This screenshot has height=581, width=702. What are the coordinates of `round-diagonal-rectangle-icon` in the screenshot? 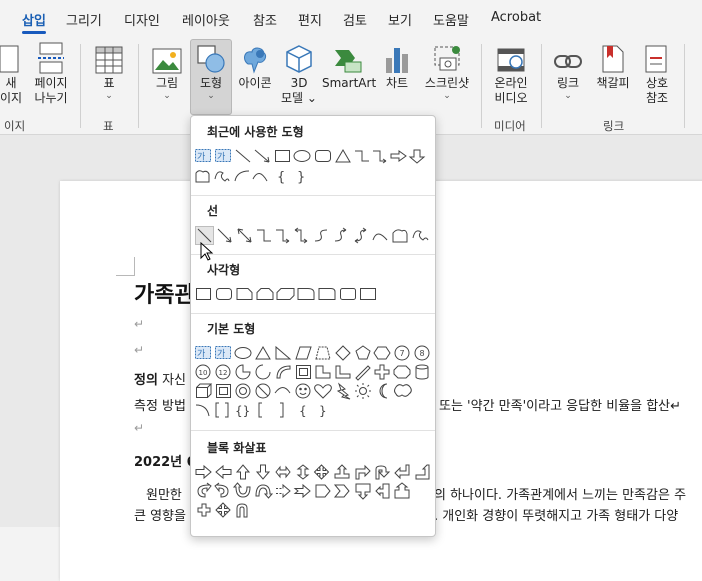 It's located at (368, 294).